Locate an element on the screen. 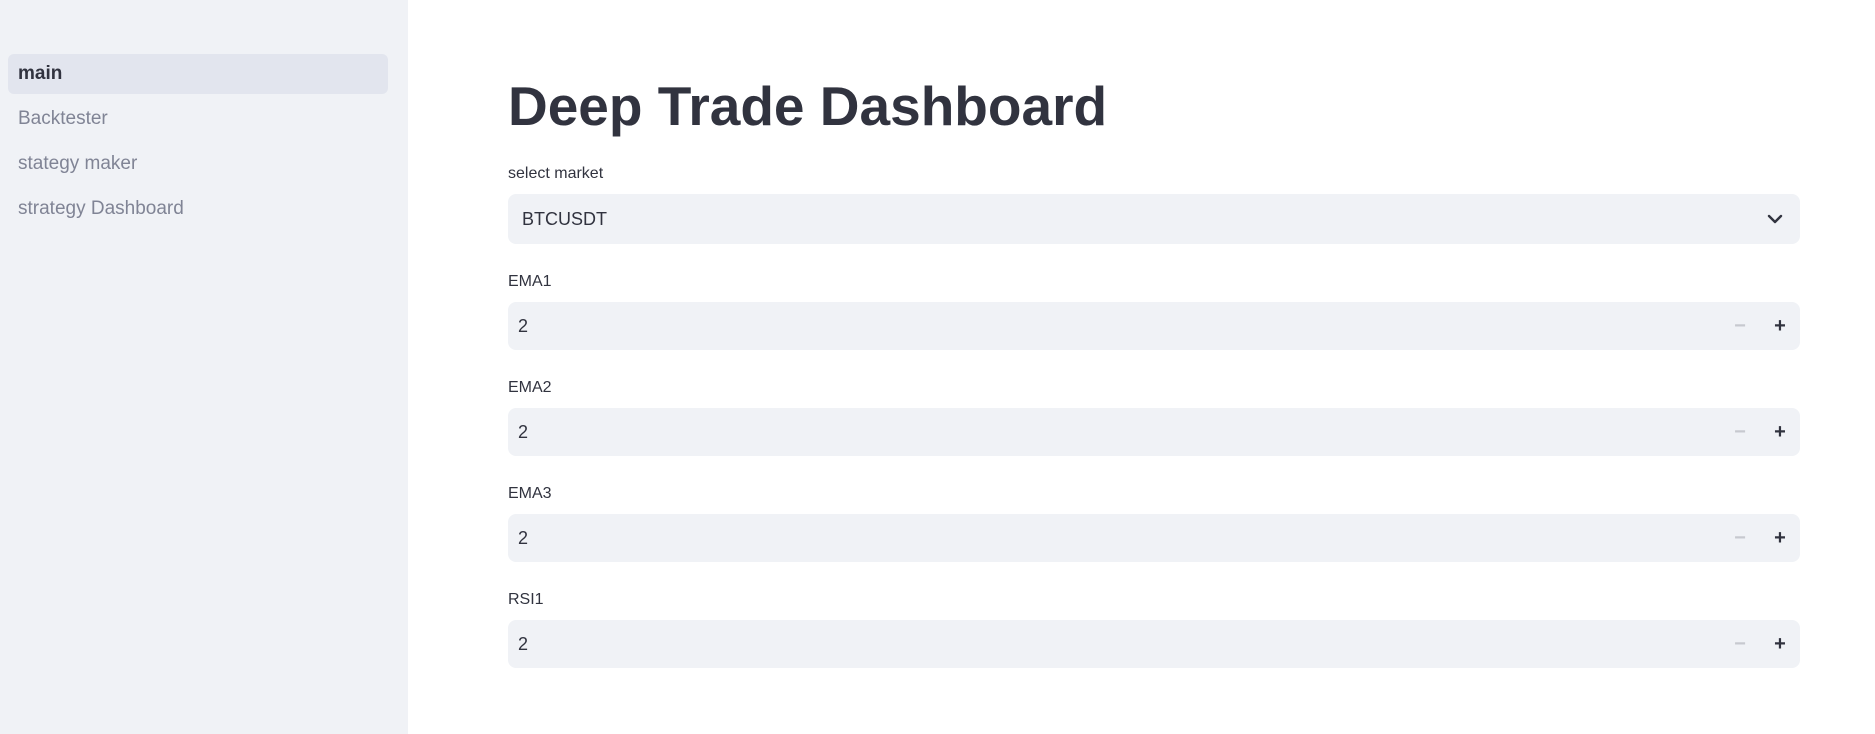 Image resolution: width=1875 pixels, height=734 pixels. ema2-increment-button: + is located at coordinates (1780, 432).